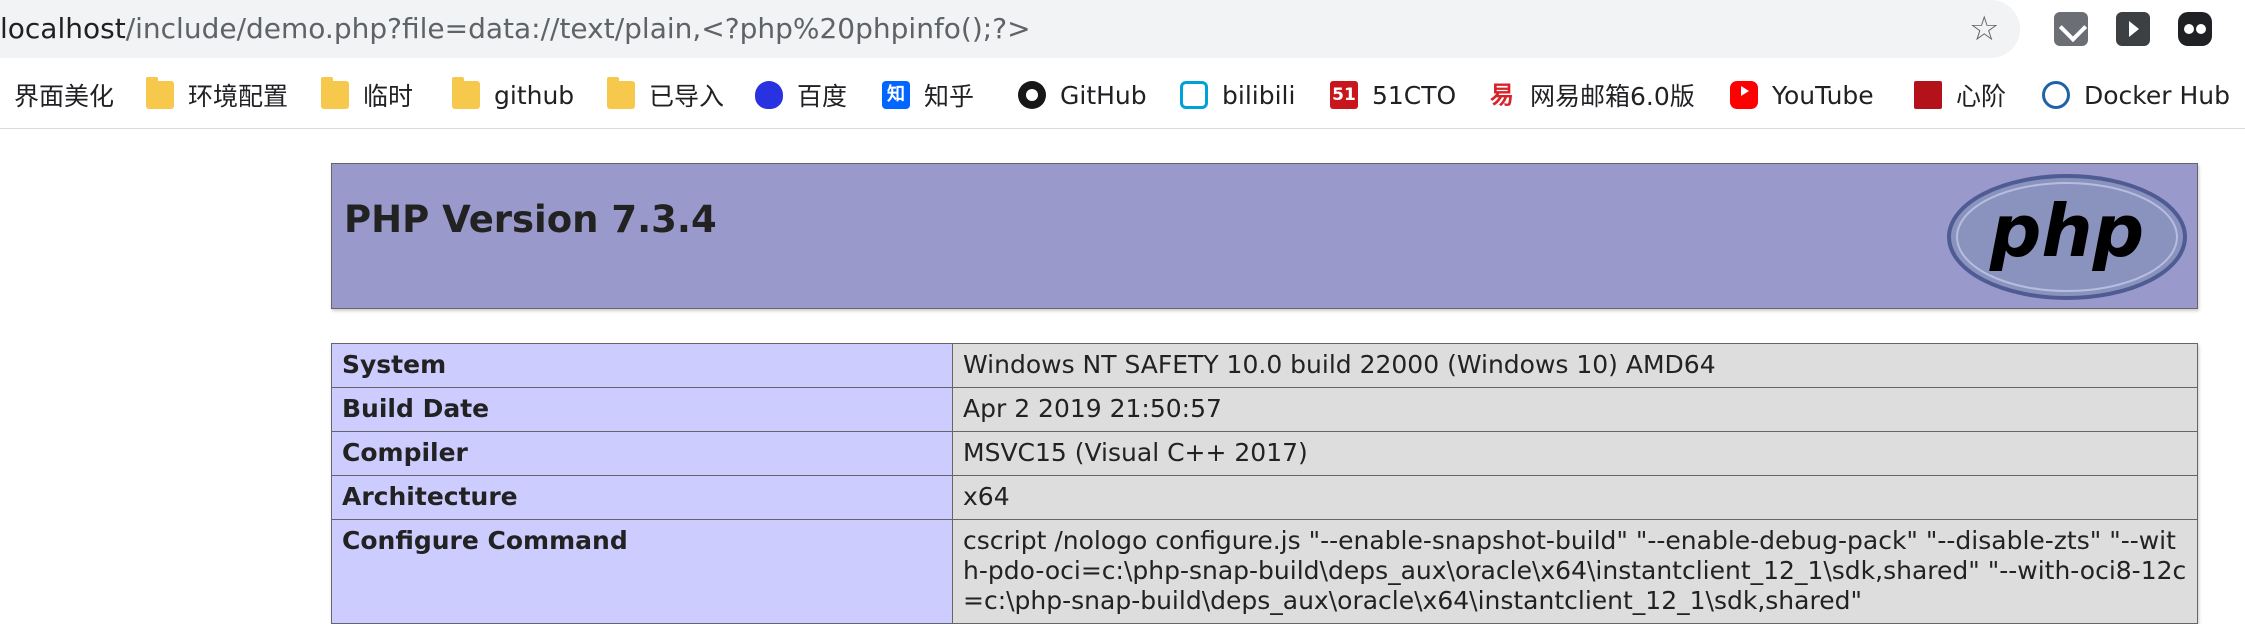 This screenshot has width=2245, height=624. I want to click on table-value-cell: Apr 2 2019 21:50:57, so click(1575, 409).